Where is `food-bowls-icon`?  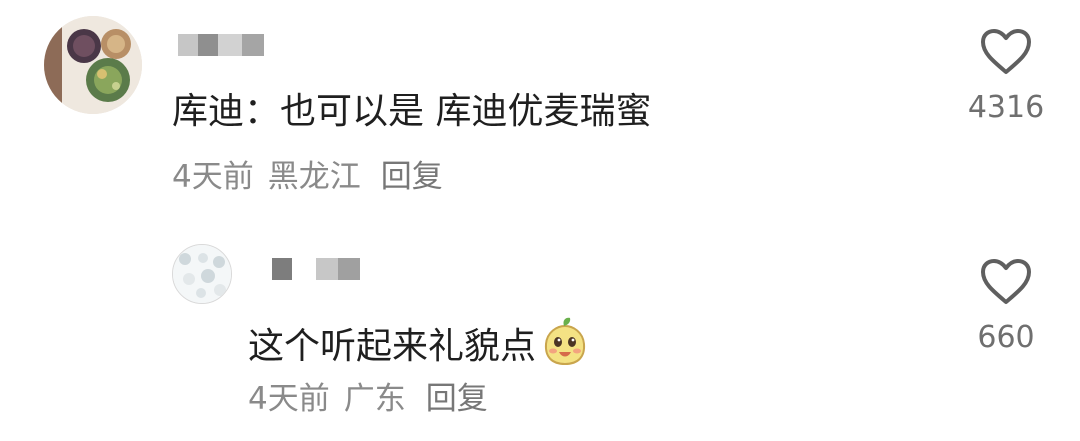
food-bowls-icon is located at coordinates (93, 65).